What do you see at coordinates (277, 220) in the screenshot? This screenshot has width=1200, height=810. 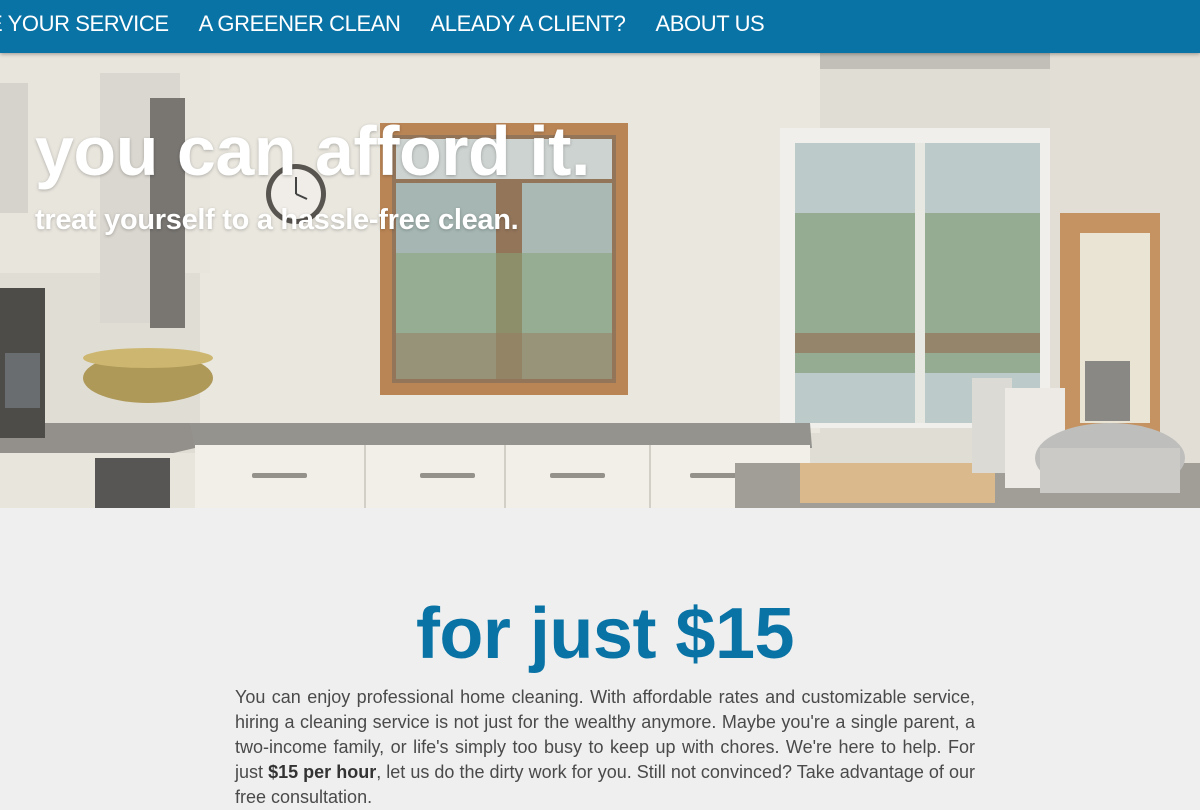 I see `hero-subtitle: treat yourself to a hassle-free clean.` at bounding box center [277, 220].